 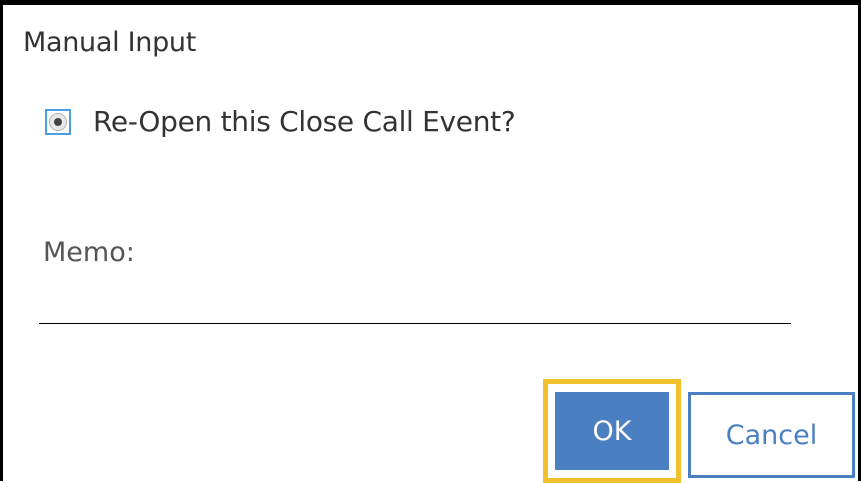 I want to click on reopen-option: Re-Open this Close Call Event?, so click(x=280, y=121).